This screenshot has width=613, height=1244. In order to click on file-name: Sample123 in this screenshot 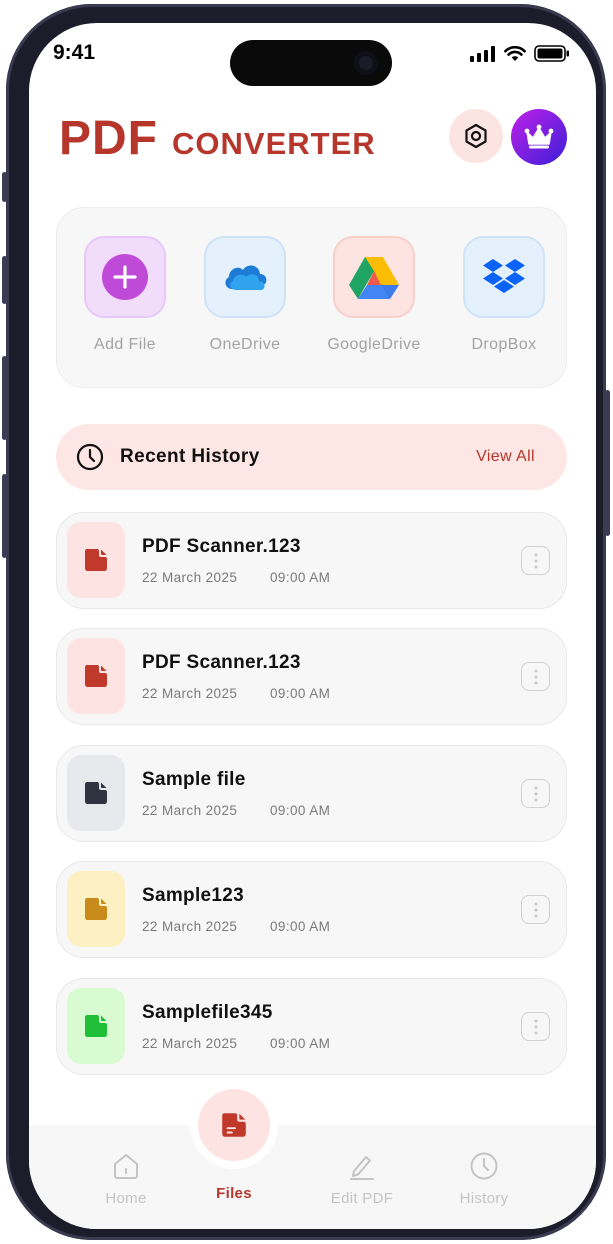, I will do `click(193, 895)`.